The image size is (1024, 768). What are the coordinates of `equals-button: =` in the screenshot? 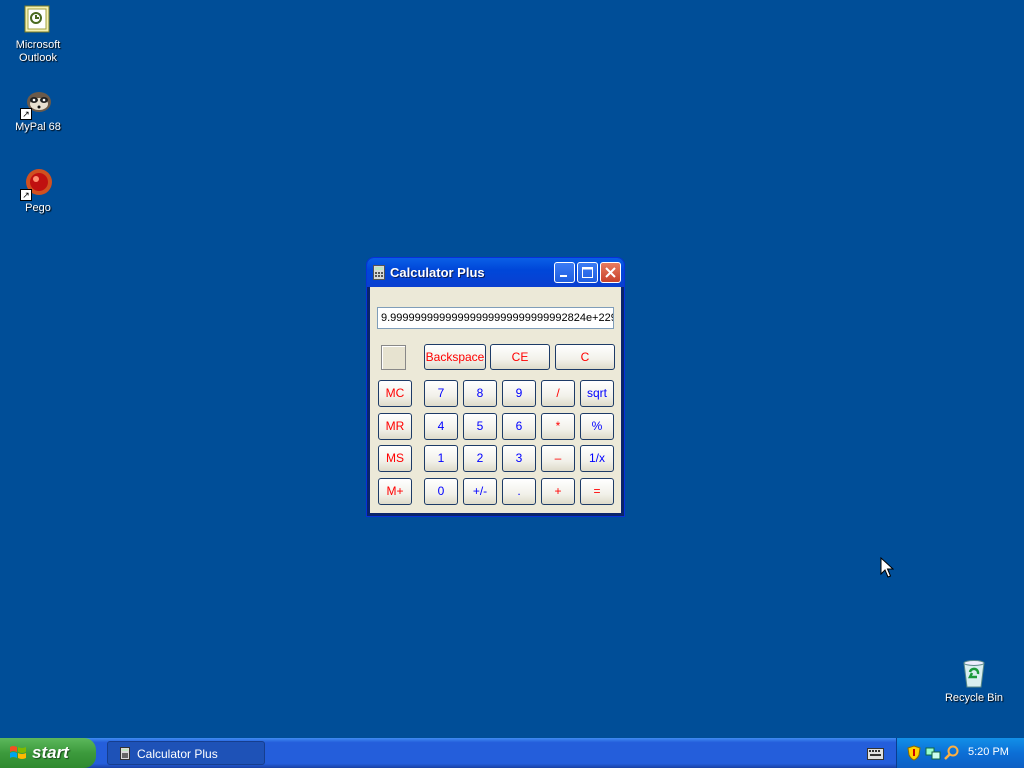 It's located at (597, 491).